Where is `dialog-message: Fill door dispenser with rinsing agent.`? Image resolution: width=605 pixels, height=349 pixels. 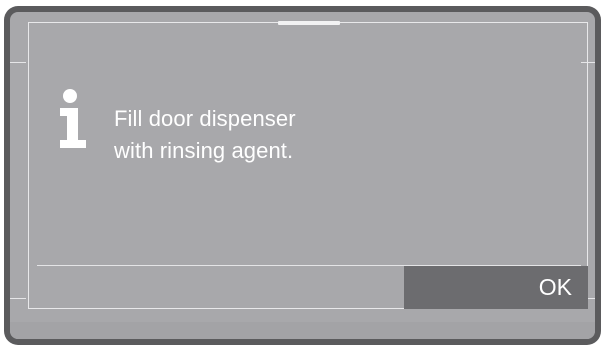 dialog-message: Fill door dispenser with rinsing agent. is located at coordinates (205, 135).